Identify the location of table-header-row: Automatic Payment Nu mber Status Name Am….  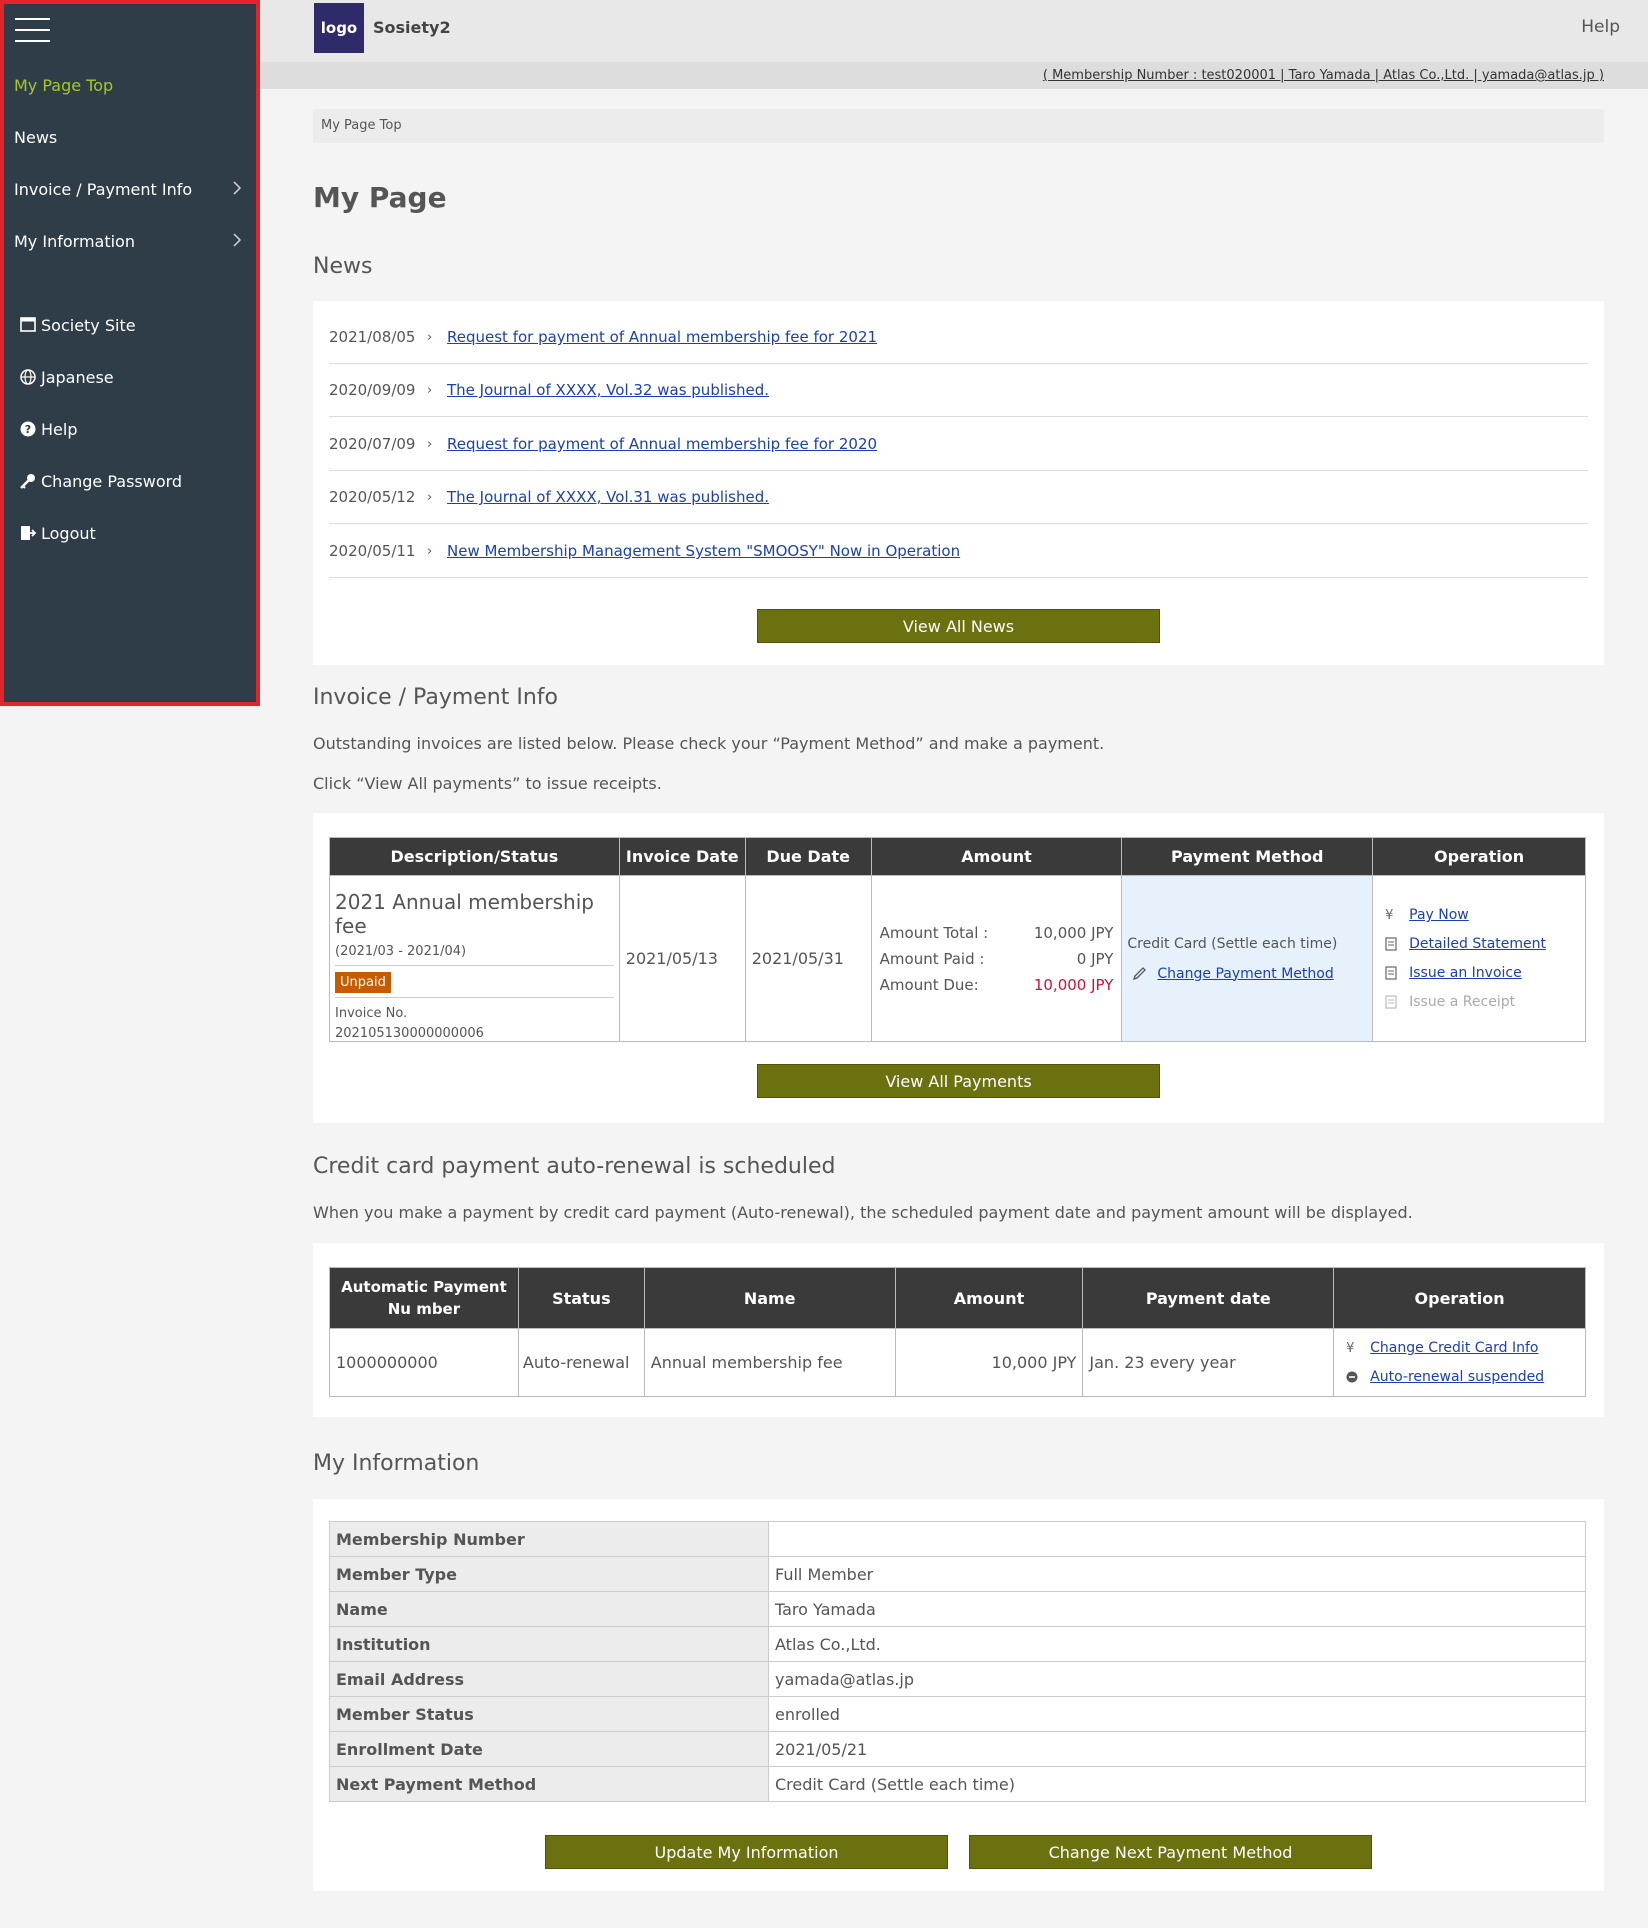
(957, 1298).